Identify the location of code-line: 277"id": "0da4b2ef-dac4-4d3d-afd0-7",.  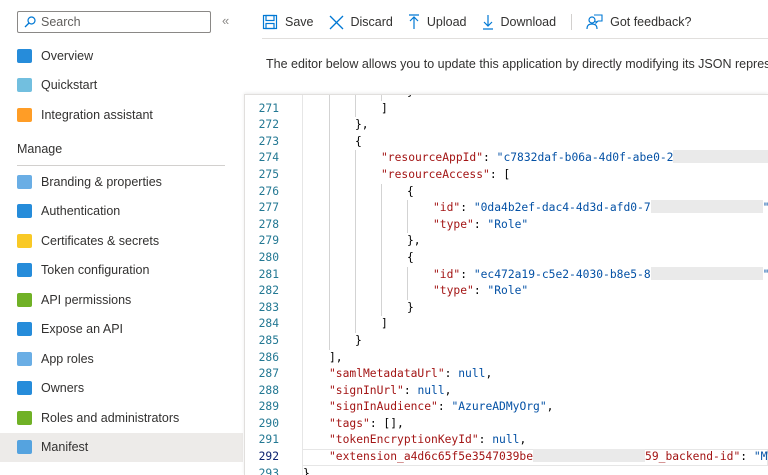
(506, 208).